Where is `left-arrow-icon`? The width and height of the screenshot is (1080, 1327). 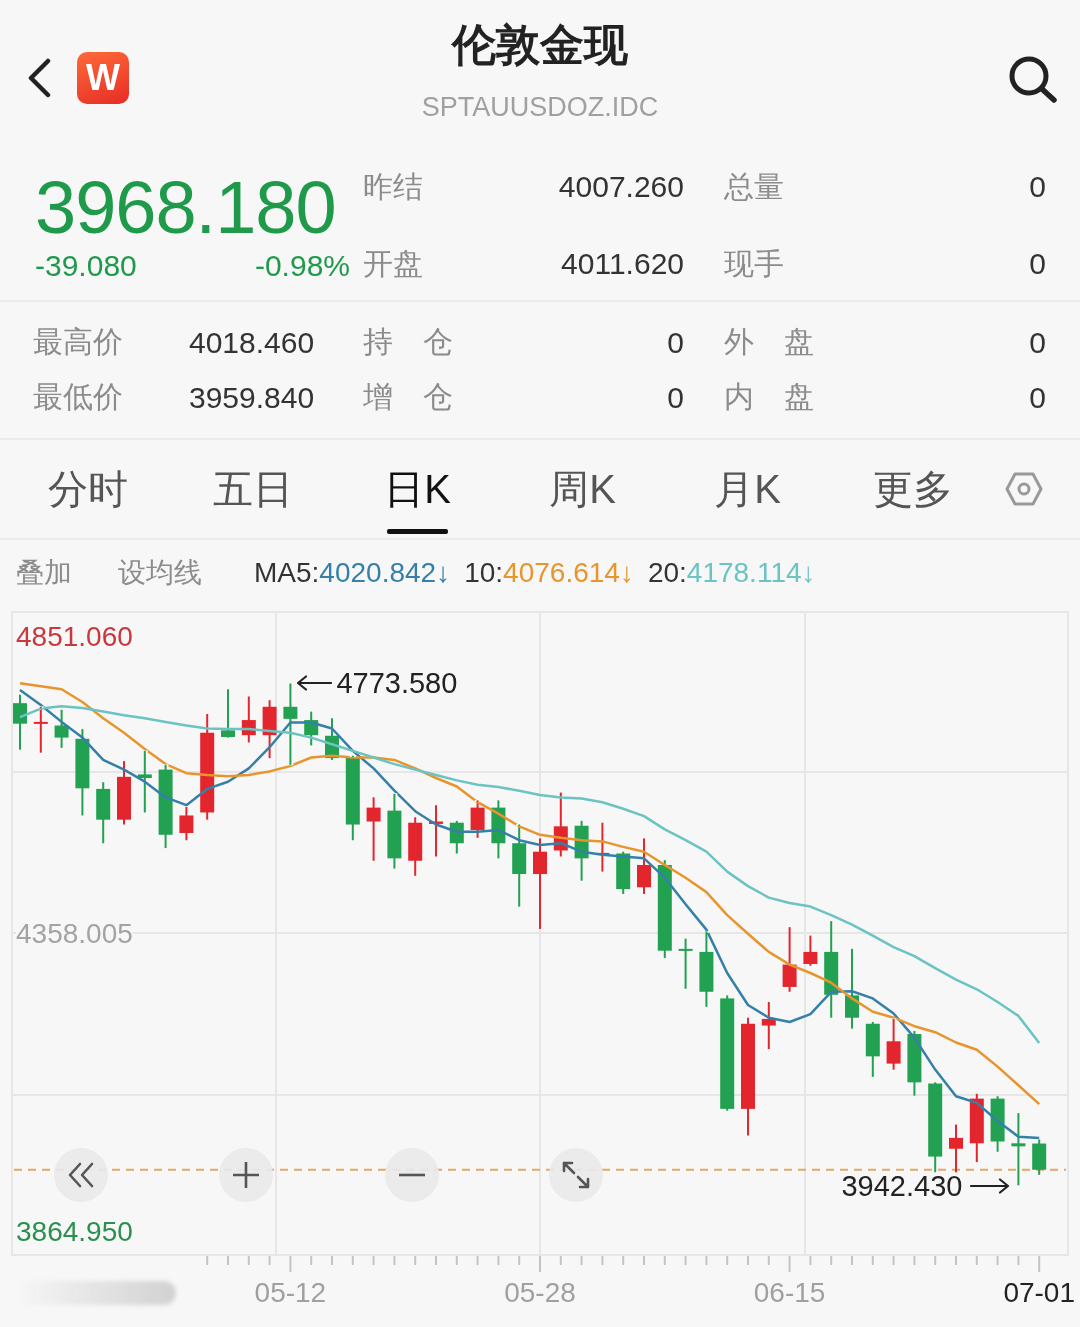
left-arrow-icon is located at coordinates (314, 683).